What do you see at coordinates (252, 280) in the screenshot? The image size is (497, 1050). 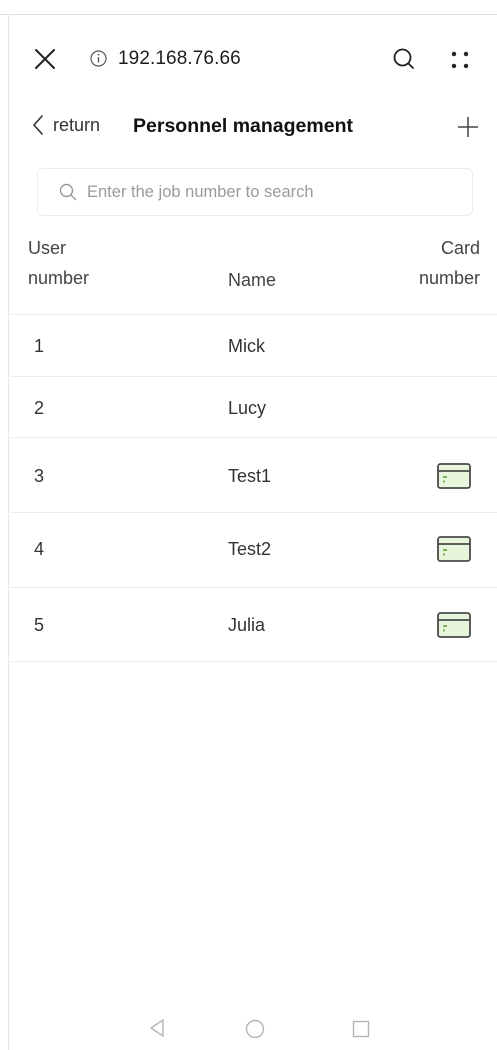 I see `column-header-name: Name` at bounding box center [252, 280].